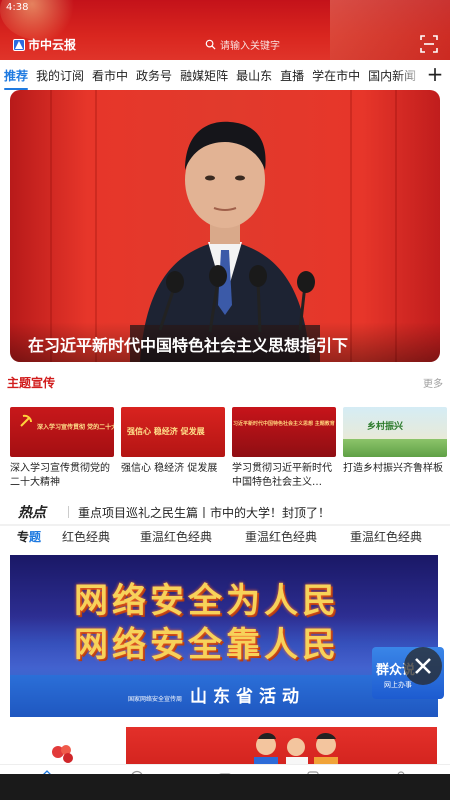 This screenshot has height=800, width=450. What do you see at coordinates (35, 537) in the screenshot?
I see `topic-label-part2: 题` at bounding box center [35, 537].